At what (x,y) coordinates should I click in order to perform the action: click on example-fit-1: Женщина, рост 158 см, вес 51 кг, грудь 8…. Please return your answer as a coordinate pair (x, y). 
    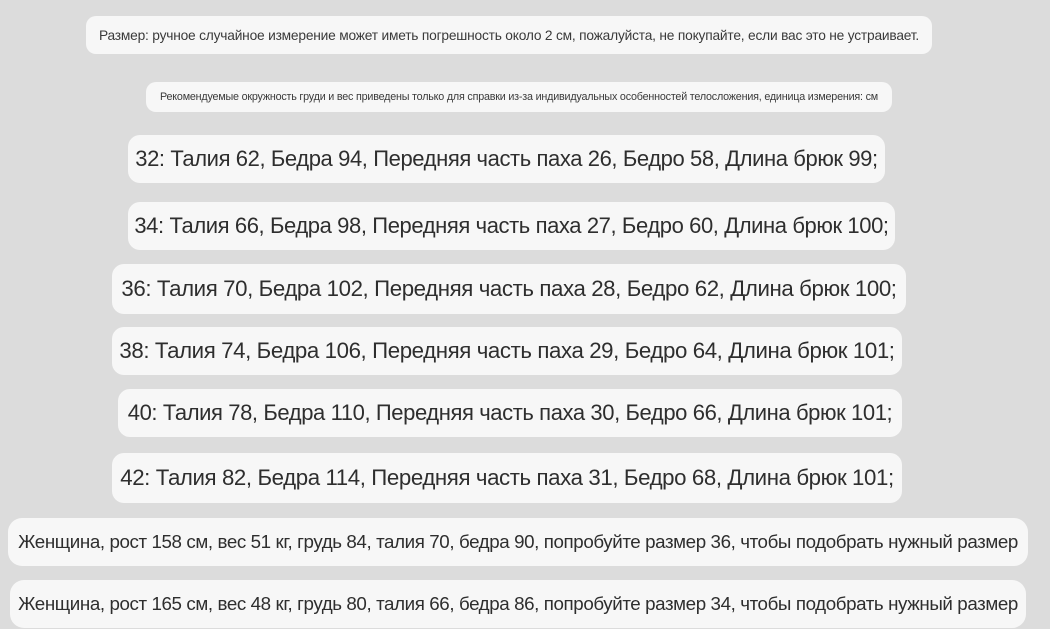
    Looking at the image, I should click on (518, 542).